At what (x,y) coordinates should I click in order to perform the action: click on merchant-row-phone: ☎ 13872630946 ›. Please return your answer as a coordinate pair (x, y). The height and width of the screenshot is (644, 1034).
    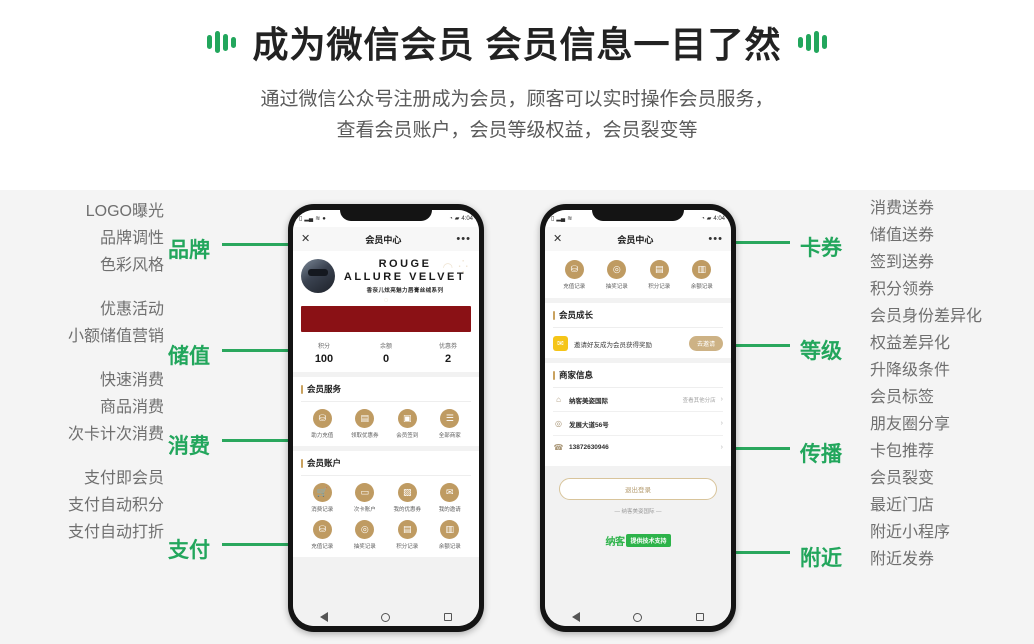
    Looking at the image, I should click on (638, 447).